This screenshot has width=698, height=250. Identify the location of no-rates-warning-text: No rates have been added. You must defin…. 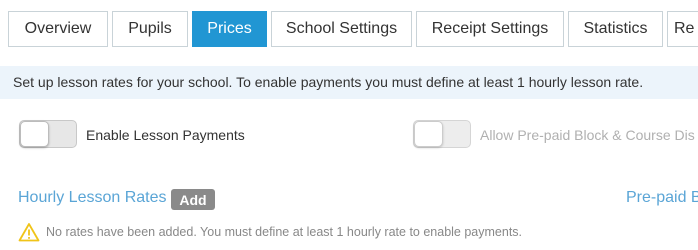
(284, 232).